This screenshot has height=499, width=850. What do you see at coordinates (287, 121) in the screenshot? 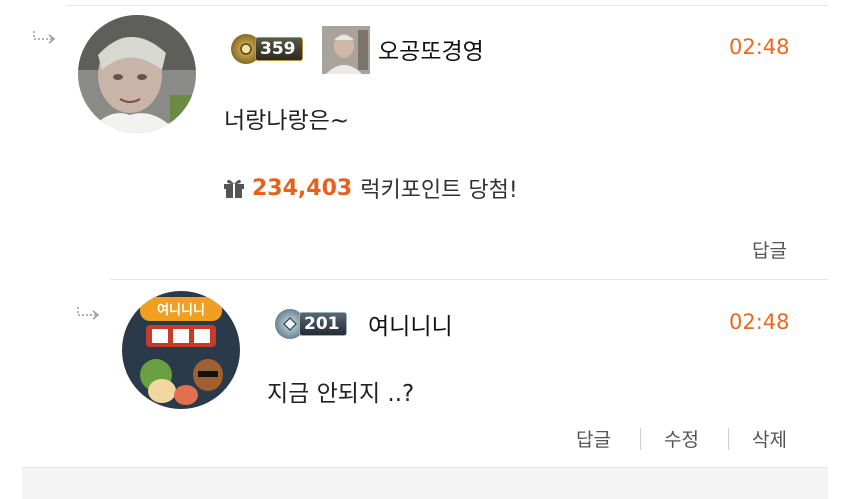
I see `comment-text: 너랑나랑은~` at bounding box center [287, 121].